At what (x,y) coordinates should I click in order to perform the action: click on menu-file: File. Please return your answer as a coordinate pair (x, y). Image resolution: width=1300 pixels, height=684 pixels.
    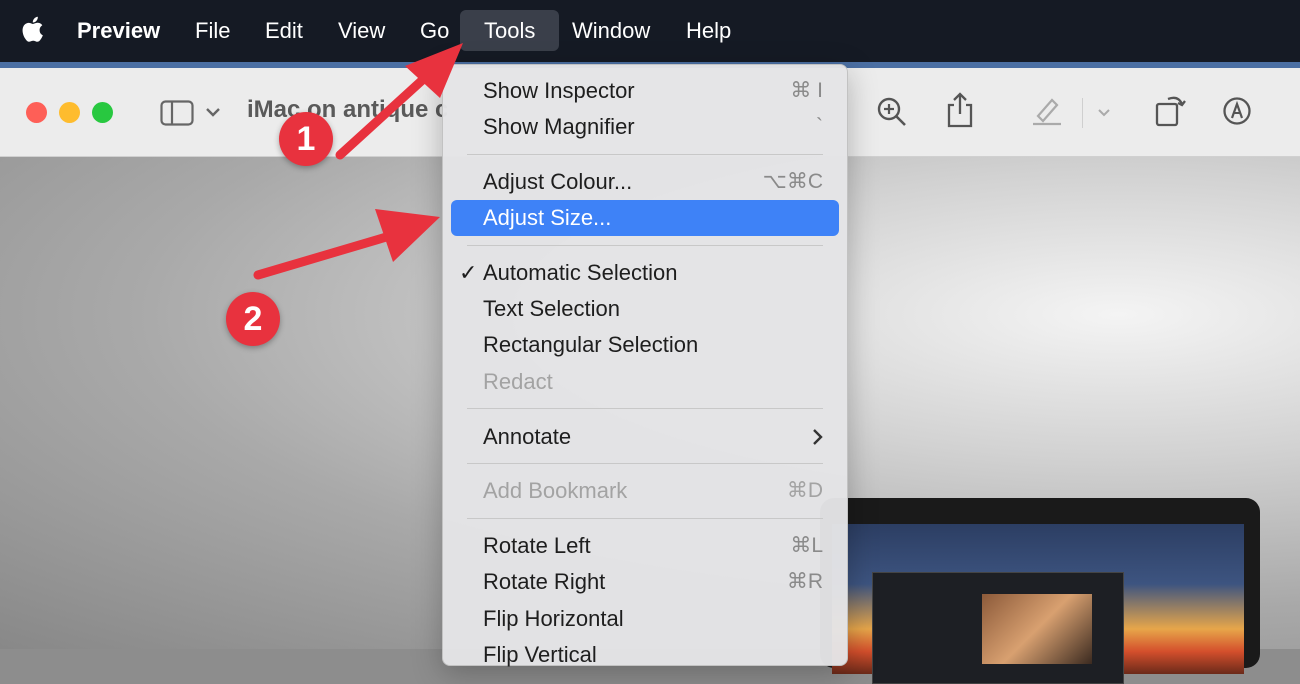
    Looking at the image, I should click on (212, 31).